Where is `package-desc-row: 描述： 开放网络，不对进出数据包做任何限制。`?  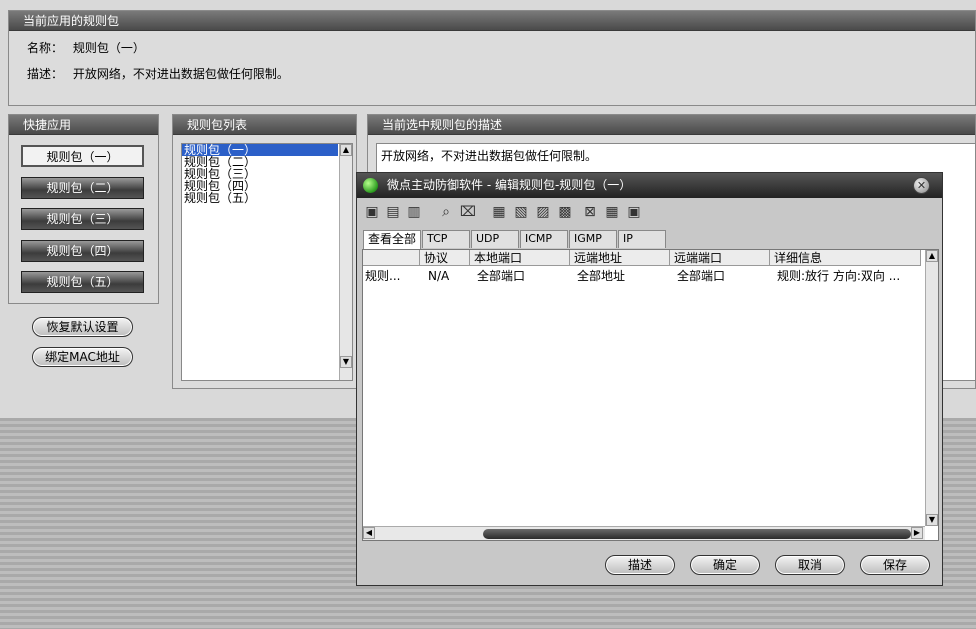
package-desc-row: 描述： 开放网络，不对进出数据包做任何限制。 is located at coordinates (158, 73).